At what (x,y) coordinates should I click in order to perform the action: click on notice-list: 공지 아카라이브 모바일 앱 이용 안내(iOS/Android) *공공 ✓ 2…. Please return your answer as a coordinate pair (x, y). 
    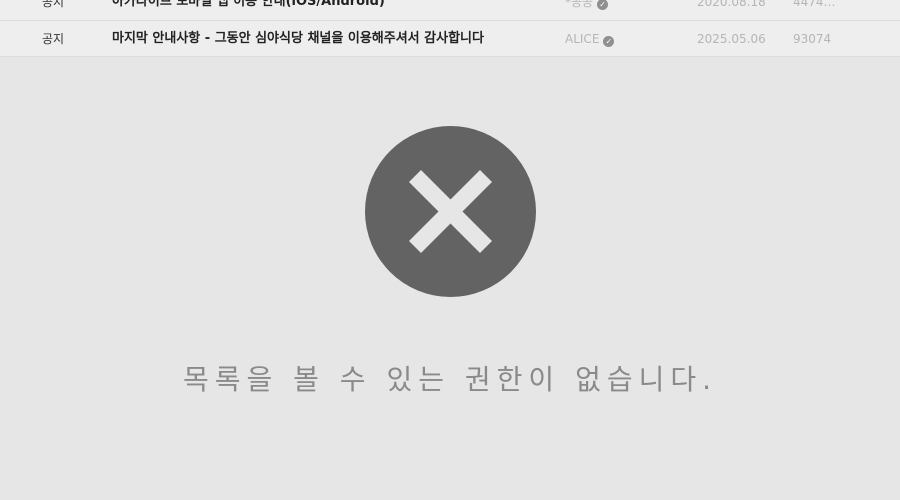
    Looking at the image, I should click on (450, 28).